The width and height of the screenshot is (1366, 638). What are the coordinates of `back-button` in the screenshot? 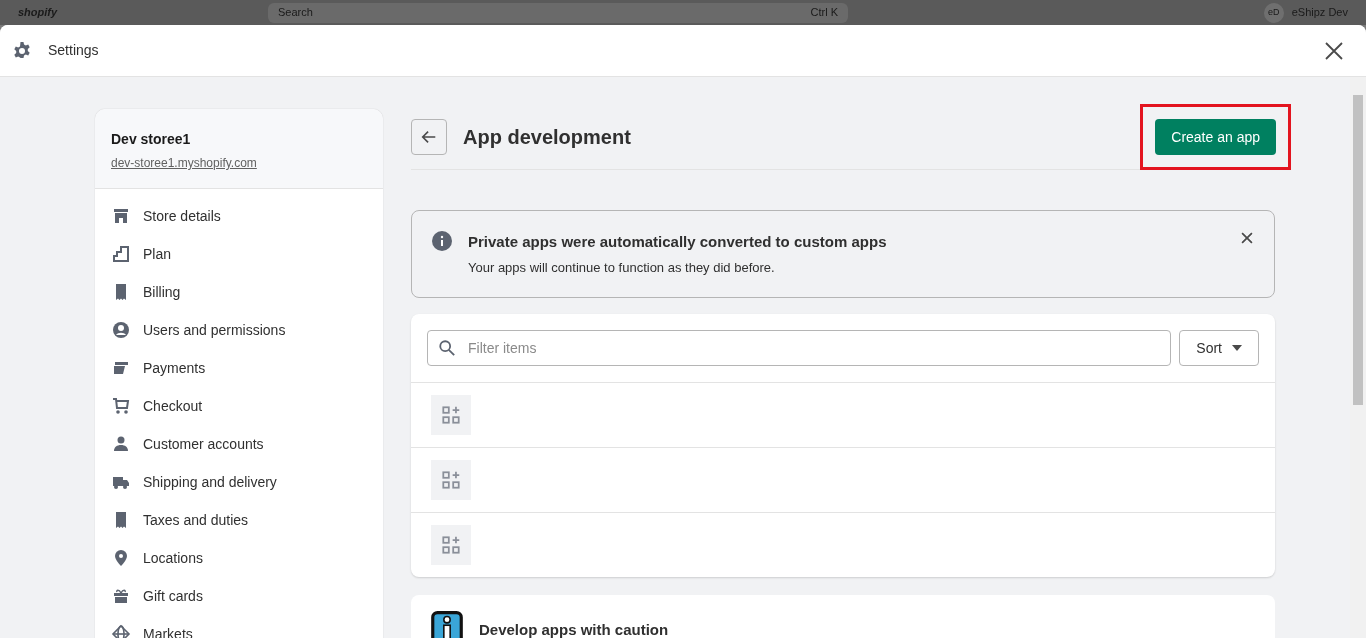 It's located at (429, 137).